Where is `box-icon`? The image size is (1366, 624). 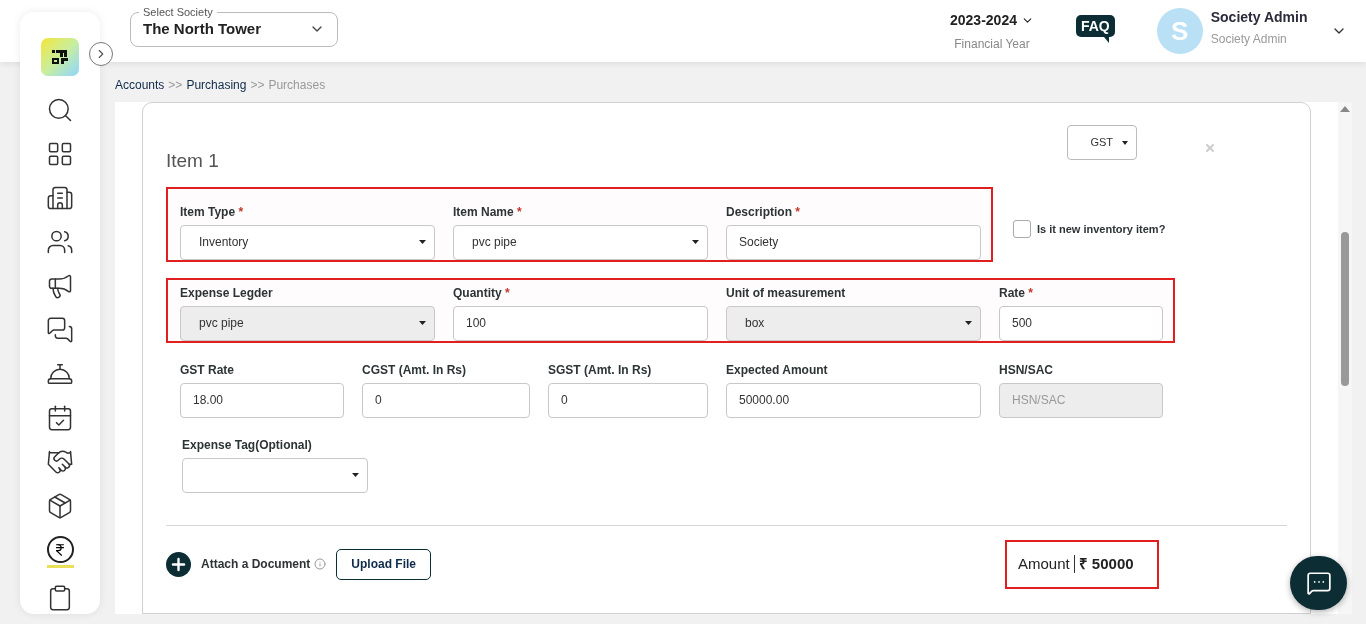 box-icon is located at coordinates (60, 506).